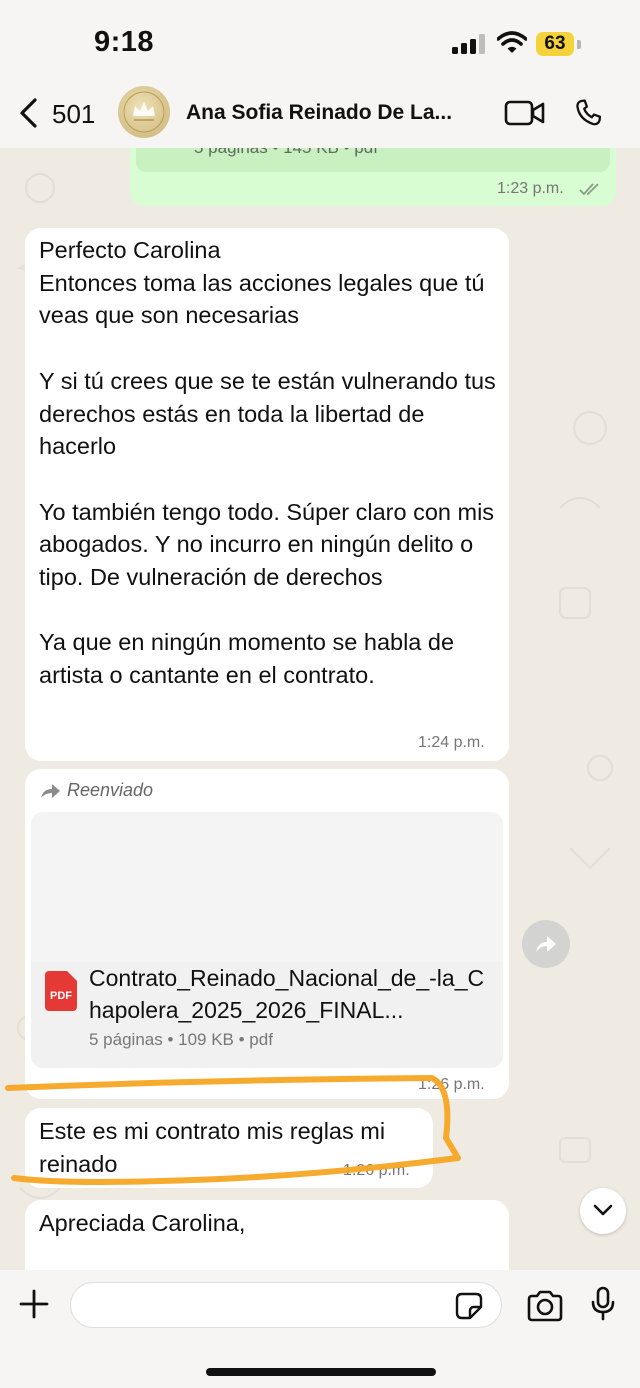 Image resolution: width=640 pixels, height=1388 pixels. I want to click on plus-attach-icon, so click(34, 1304).